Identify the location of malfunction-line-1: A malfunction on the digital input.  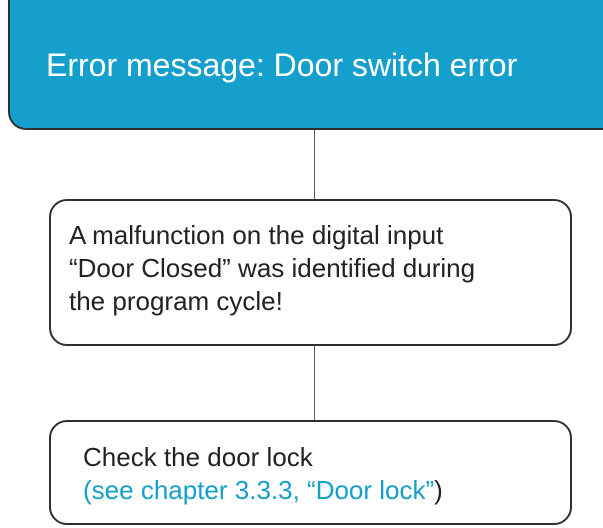
(256, 235).